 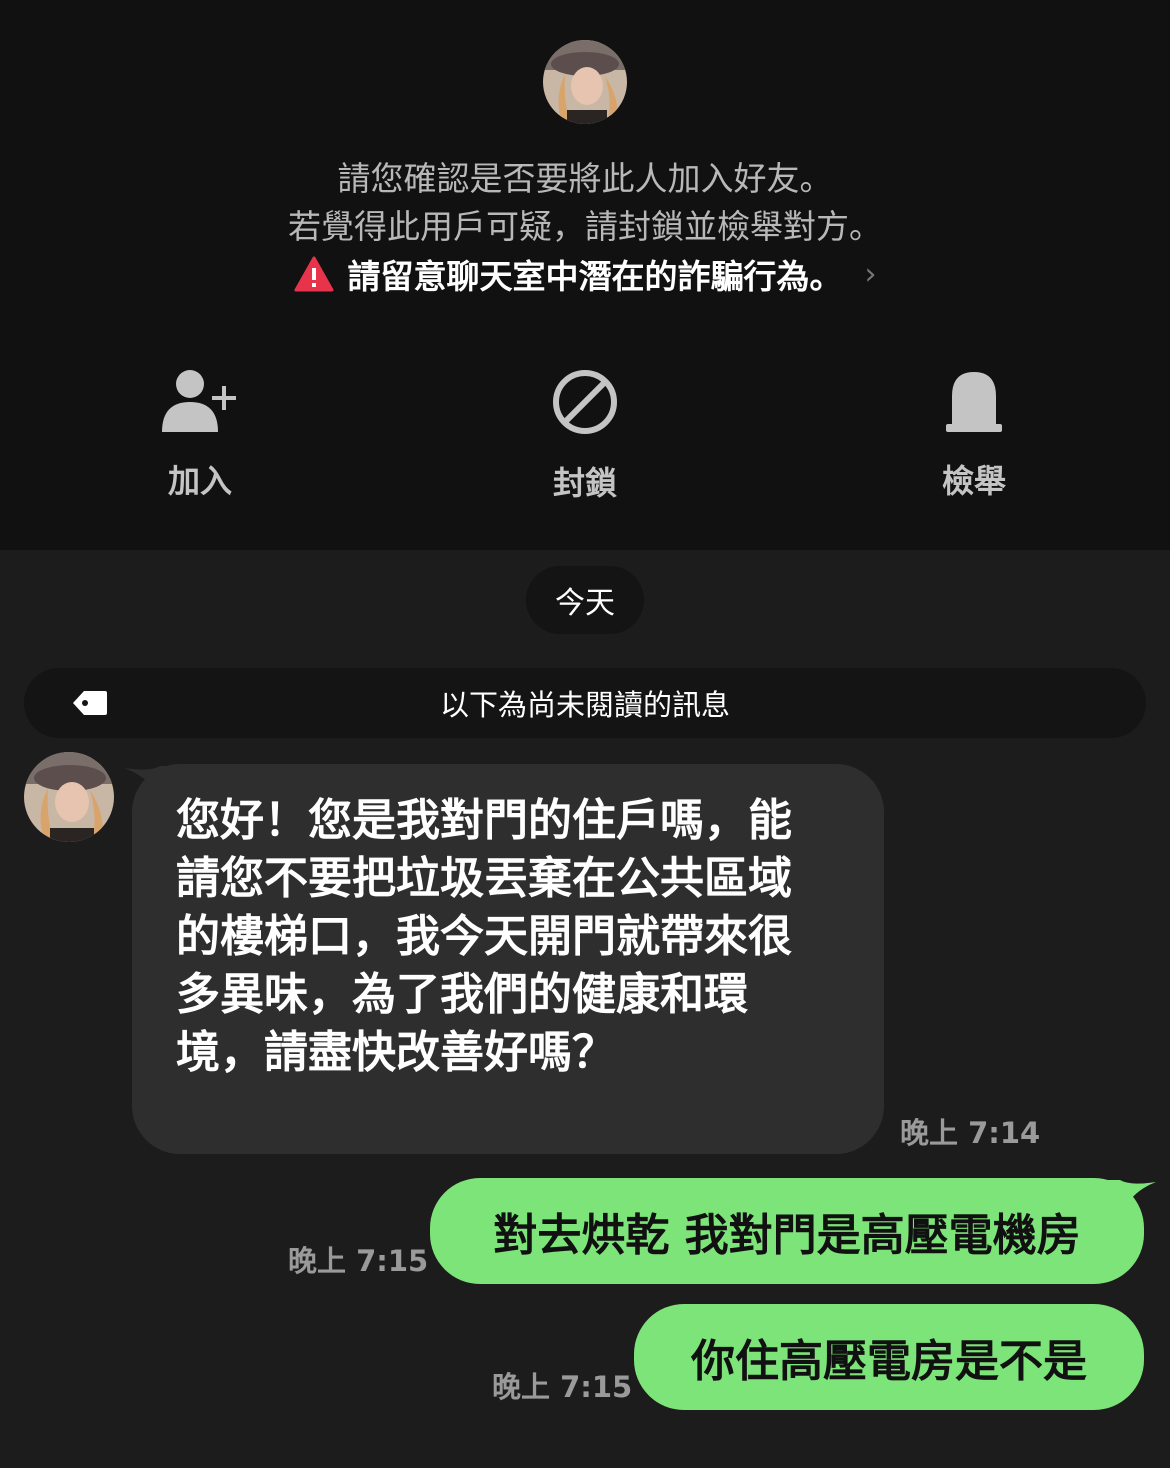 I want to click on message-text: 對去烘乾 我對門是高壓電機房, so click(x=787, y=1235).